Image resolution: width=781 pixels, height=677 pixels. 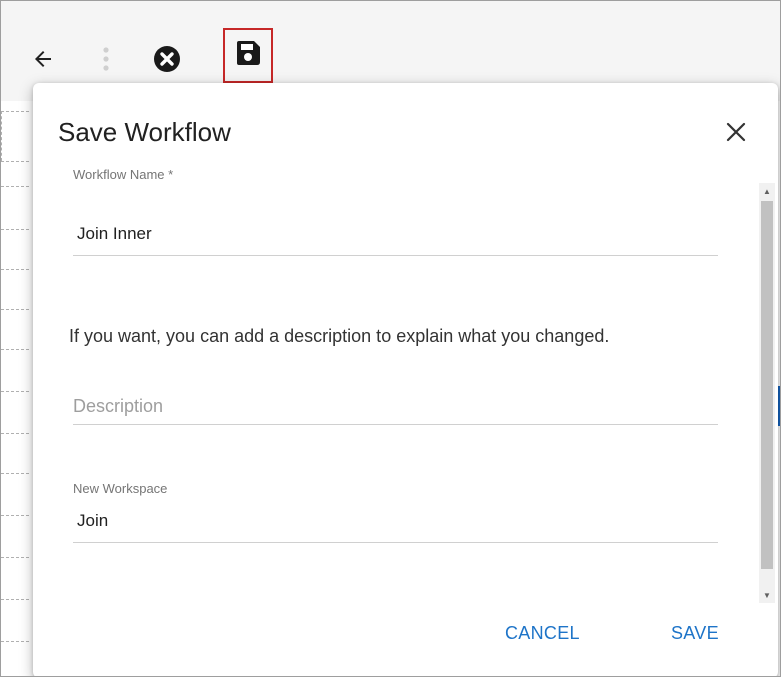 I want to click on back-button, so click(x=43, y=61).